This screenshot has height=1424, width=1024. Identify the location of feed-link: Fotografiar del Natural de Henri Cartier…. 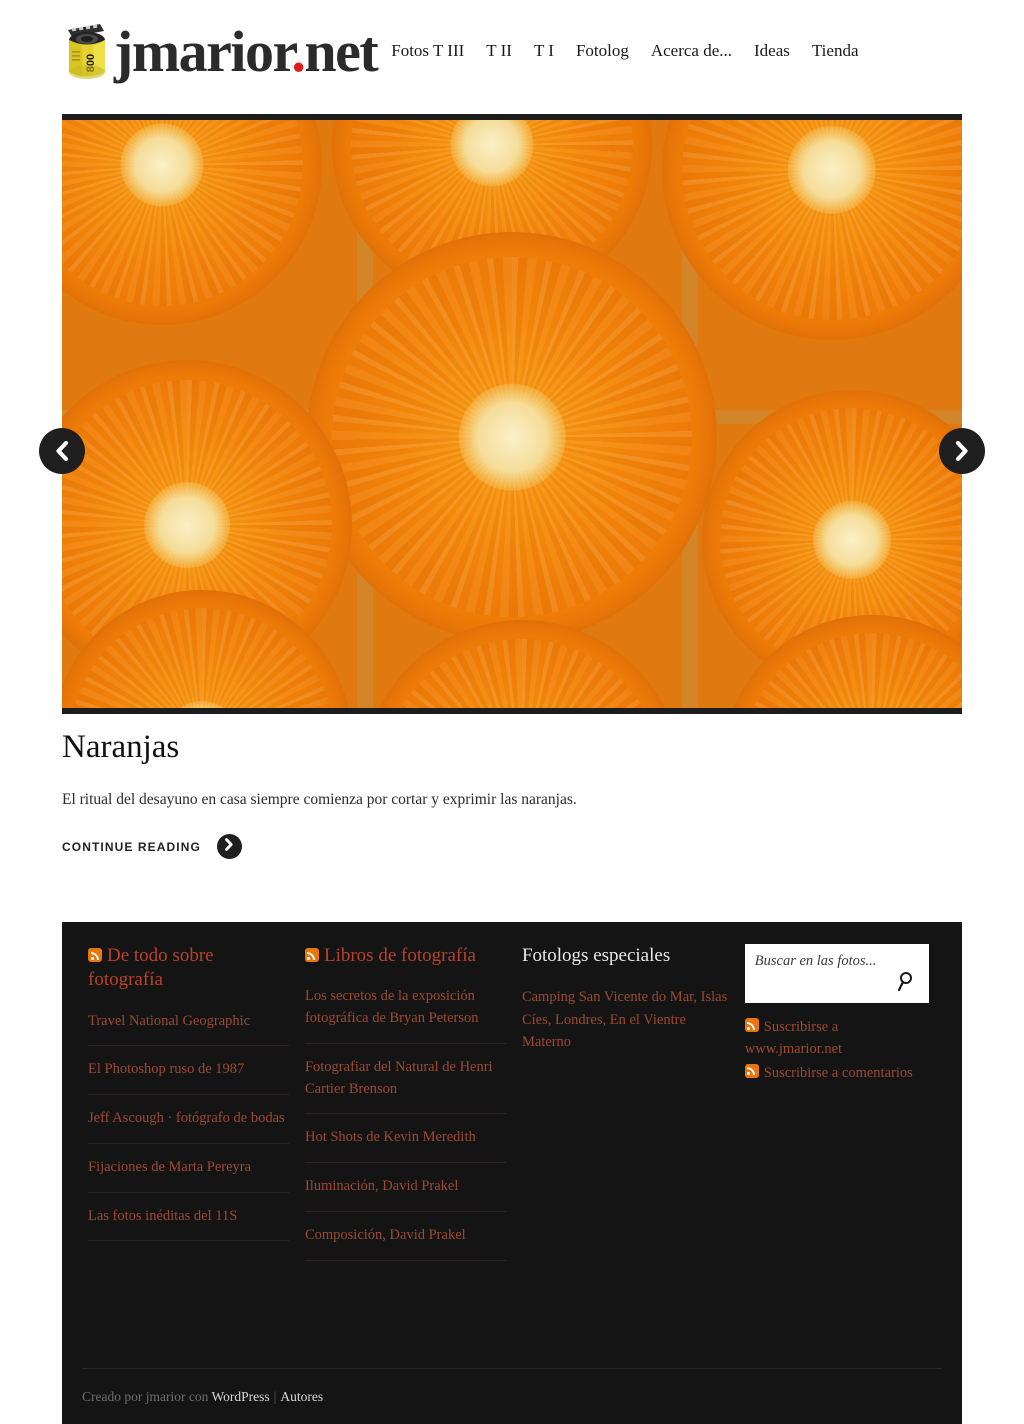
(405, 1079).